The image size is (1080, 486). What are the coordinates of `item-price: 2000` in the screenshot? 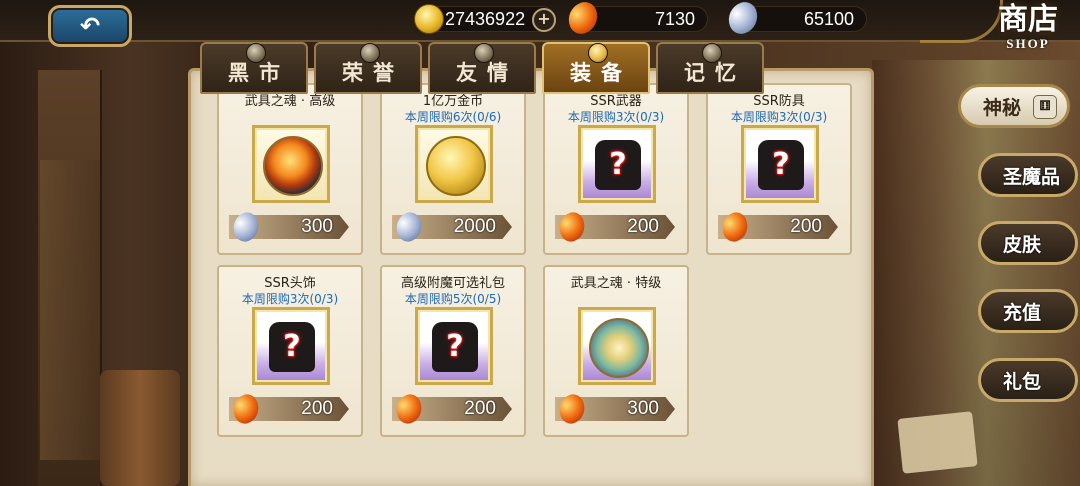 It's located at (474, 226).